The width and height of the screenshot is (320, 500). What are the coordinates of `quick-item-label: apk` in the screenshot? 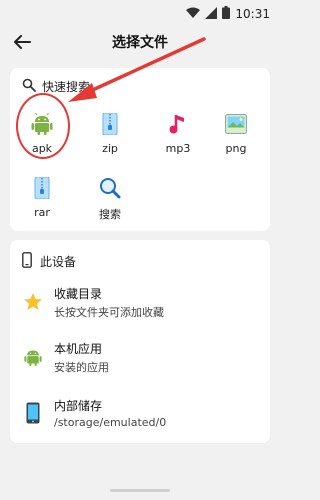 It's located at (42, 148).